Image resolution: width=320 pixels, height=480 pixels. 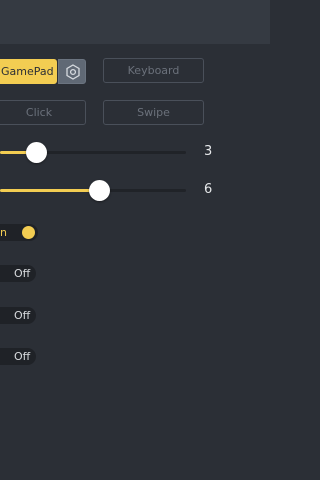 What do you see at coordinates (36, 152) in the screenshot?
I see `slider-1-thumb` at bounding box center [36, 152].